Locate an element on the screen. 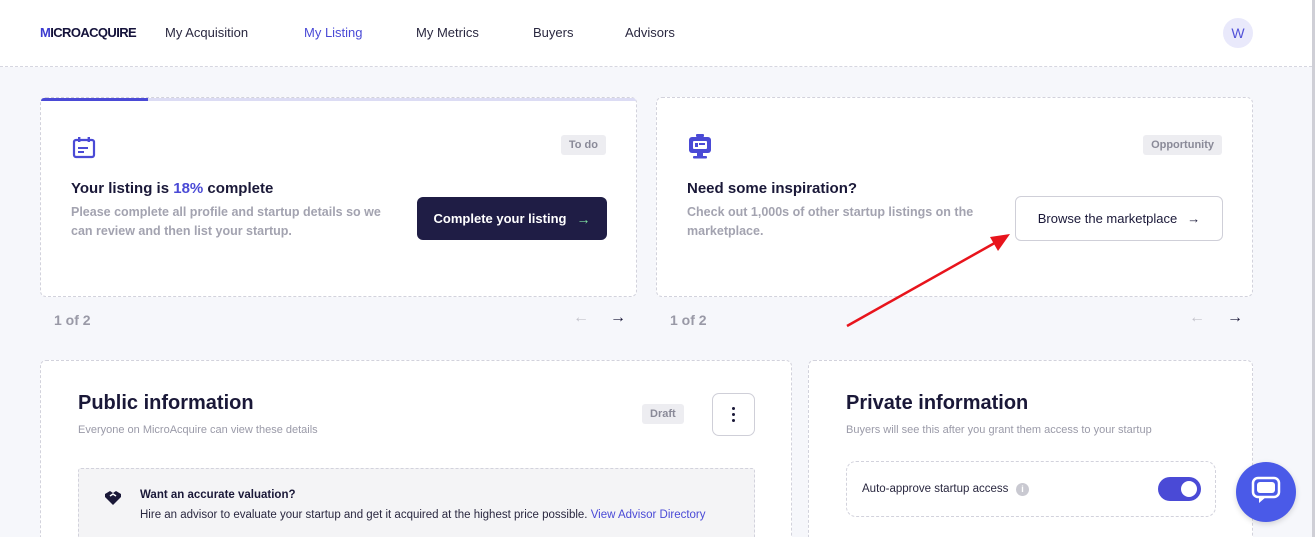 The image size is (1315, 537). nav-buyers: Buyers is located at coordinates (553, 32).